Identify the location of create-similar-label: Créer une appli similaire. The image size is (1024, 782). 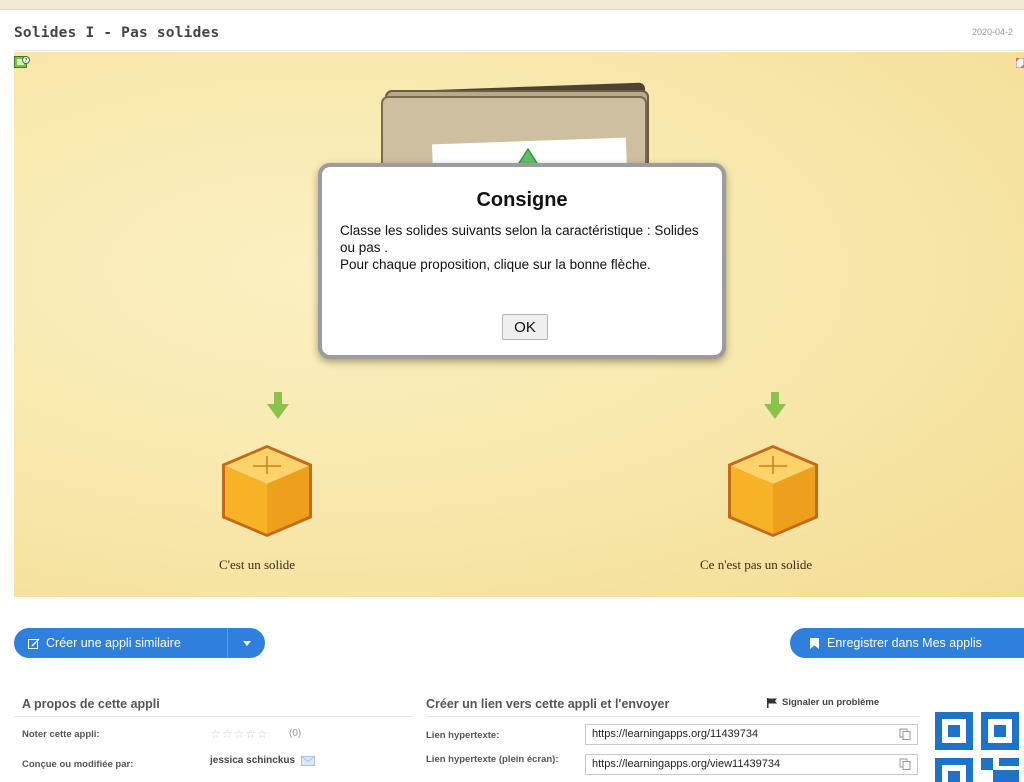
(113, 643).